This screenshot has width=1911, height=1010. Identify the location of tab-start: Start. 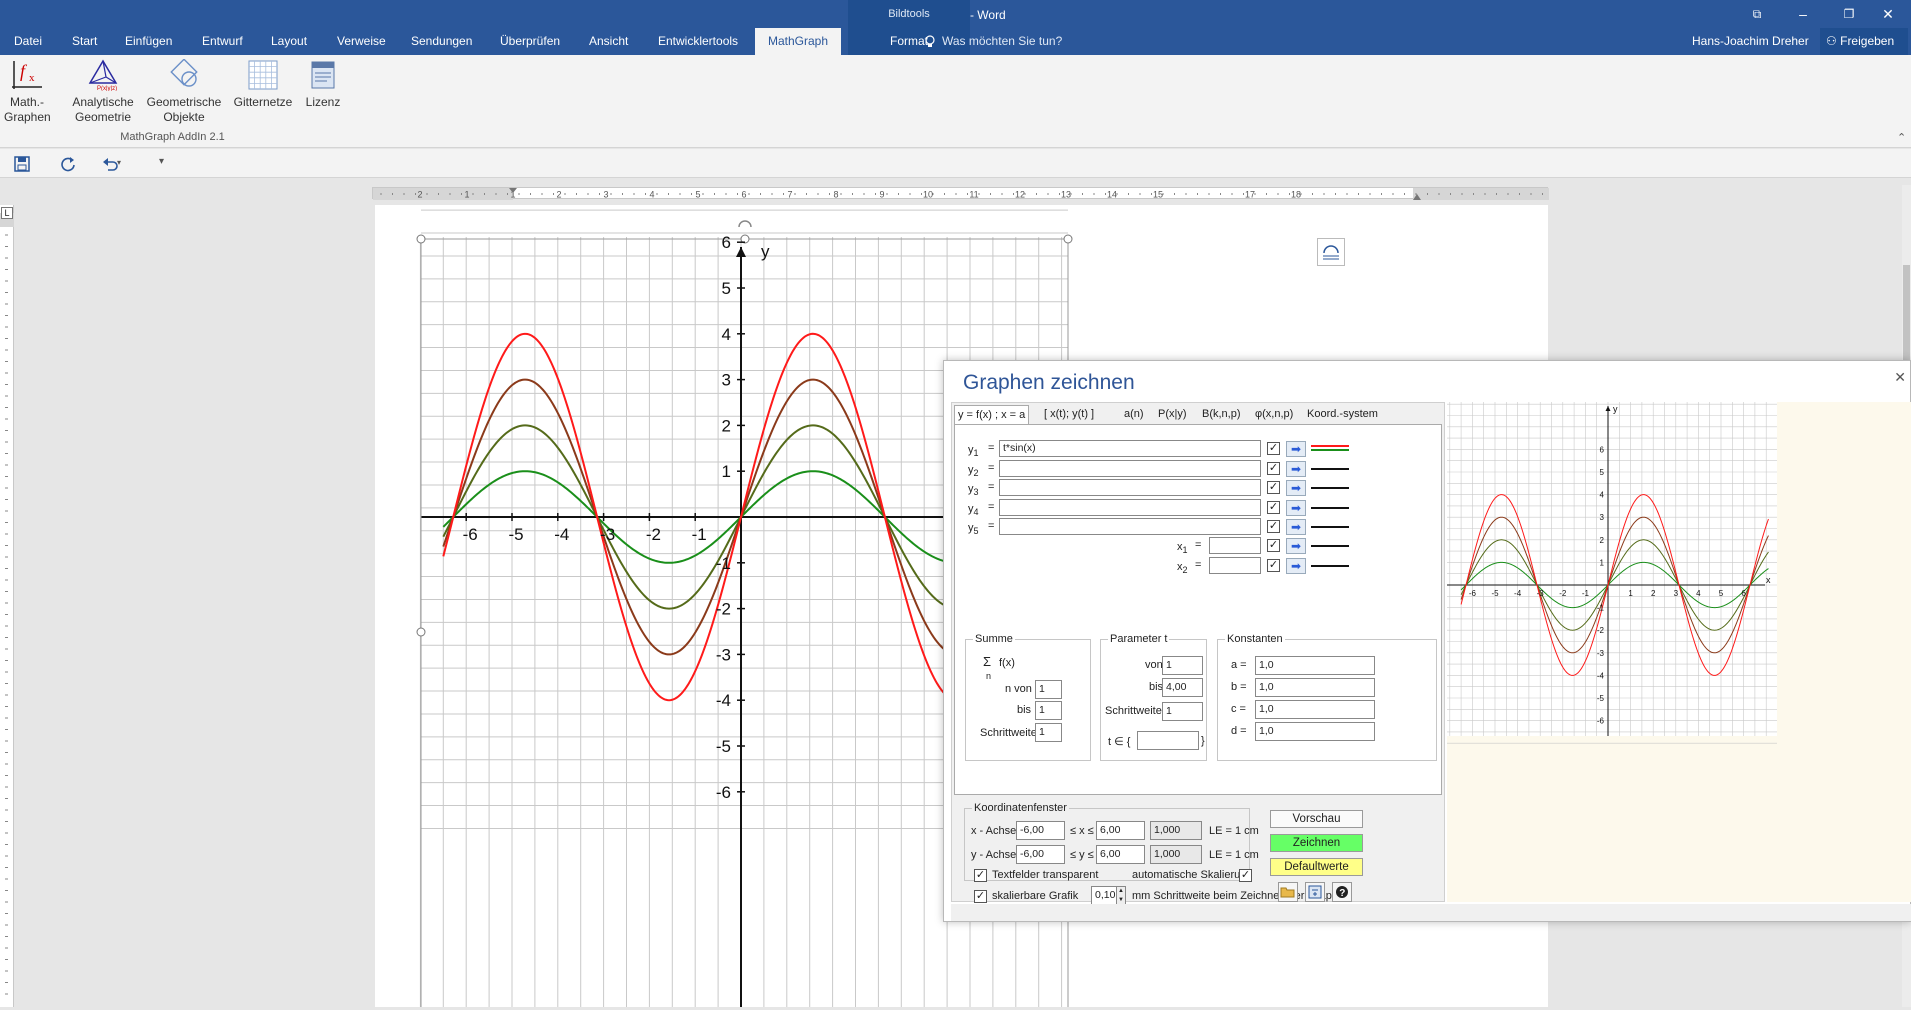
(84, 41).